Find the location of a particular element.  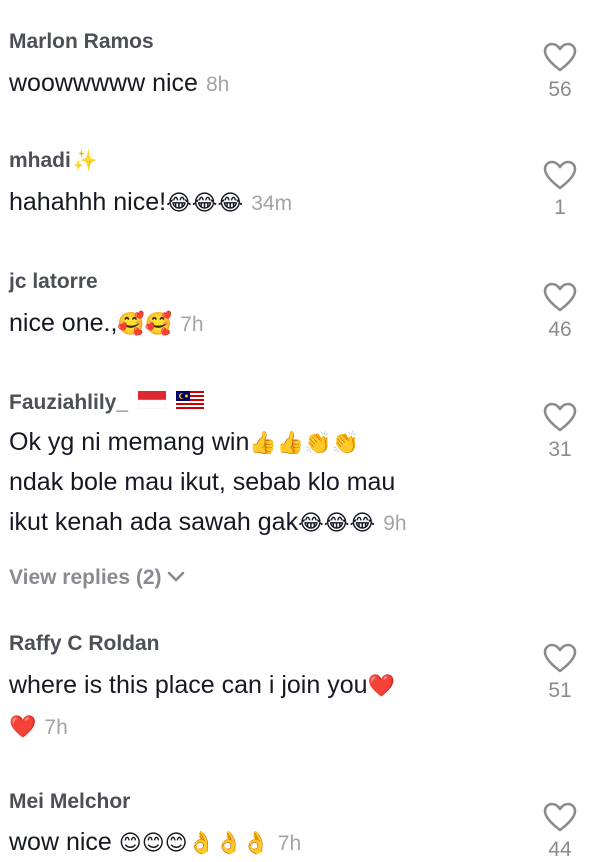

comment-text: where is this place can i join you❤️ is located at coordinates (202, 686).